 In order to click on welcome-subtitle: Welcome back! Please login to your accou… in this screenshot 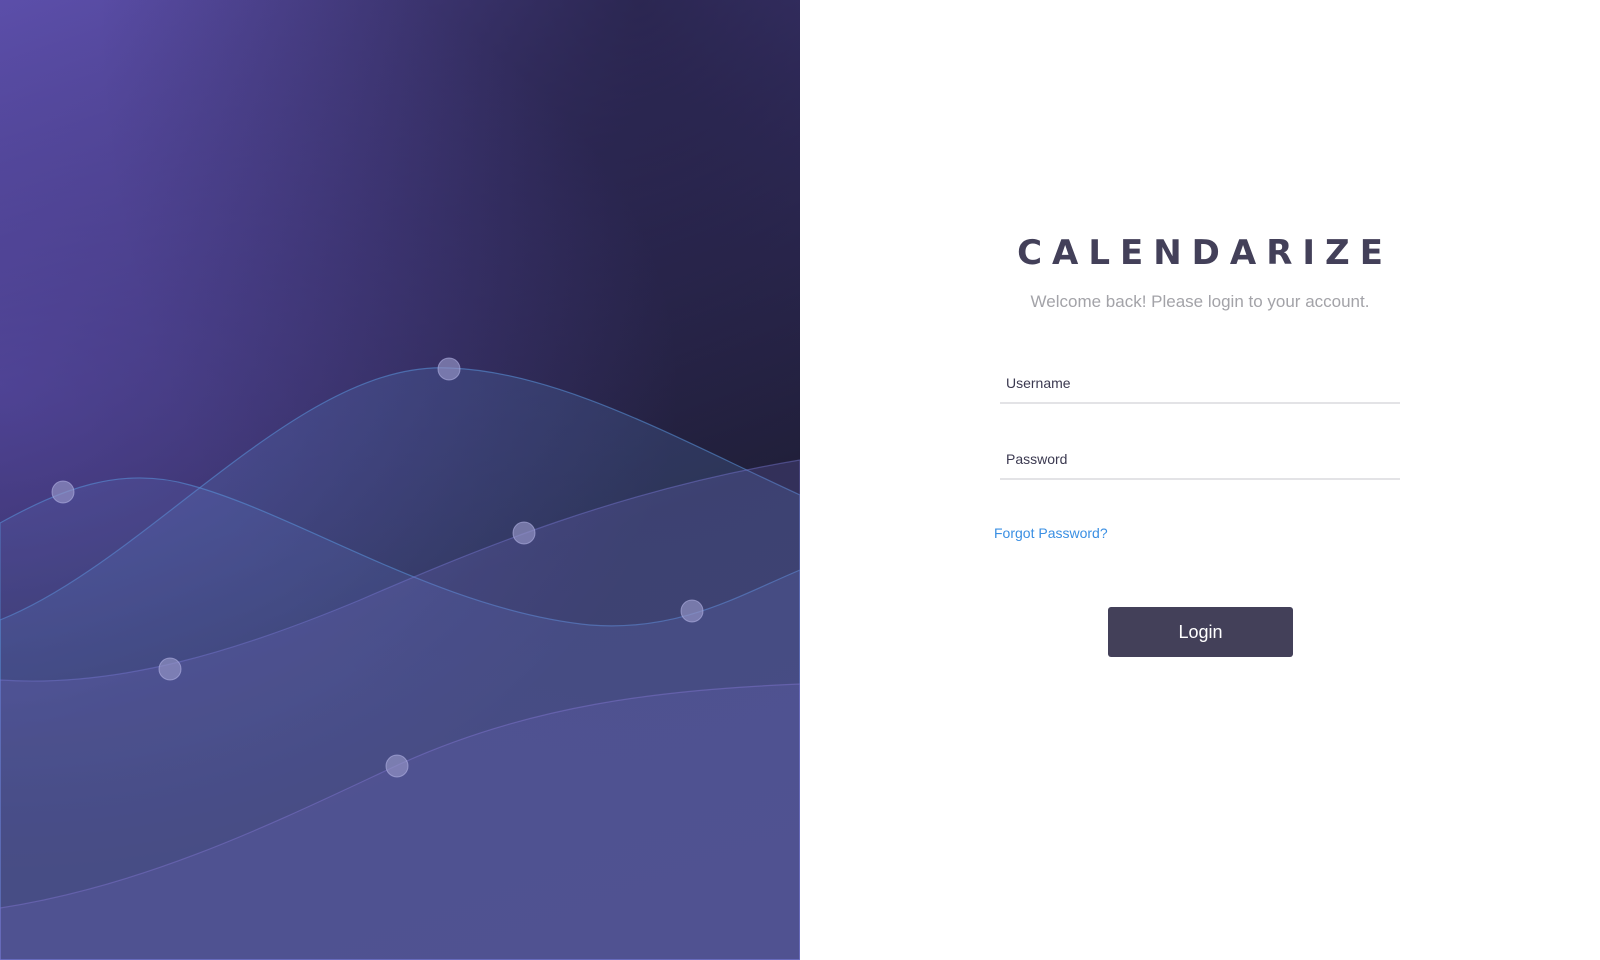, I will do `click(1200, 301)`.